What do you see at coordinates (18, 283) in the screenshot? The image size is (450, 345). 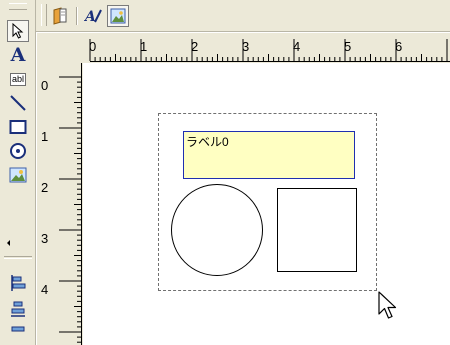 I see `align-left-icon` at bounding box center [18, 283].